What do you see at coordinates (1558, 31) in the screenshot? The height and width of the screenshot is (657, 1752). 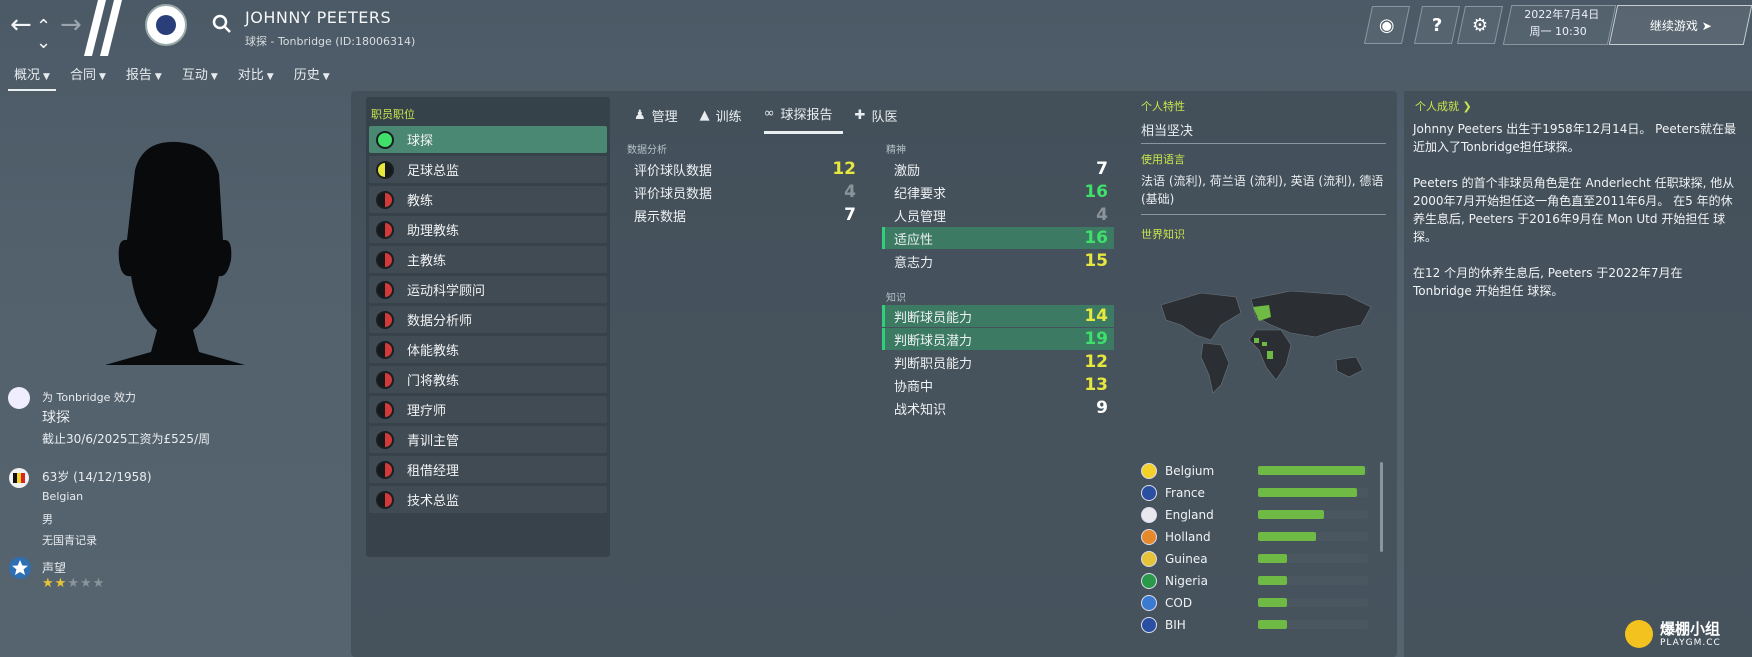 I see `time-text: 周一 10:30` at bounding box center [1558, 31].